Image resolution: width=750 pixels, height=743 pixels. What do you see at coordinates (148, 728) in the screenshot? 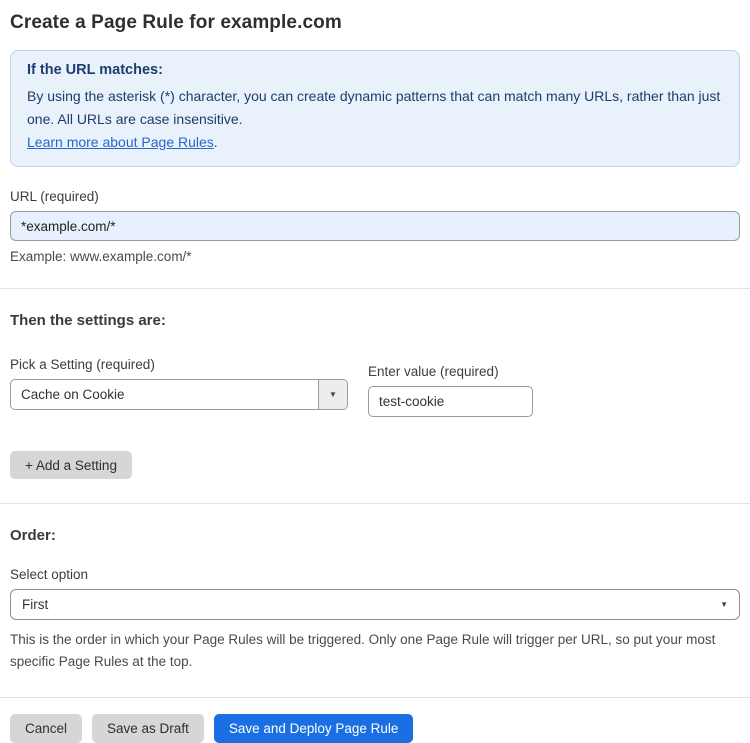
I see `save-as-draft-button: Save as Draft` at bounding box center [148, 728].